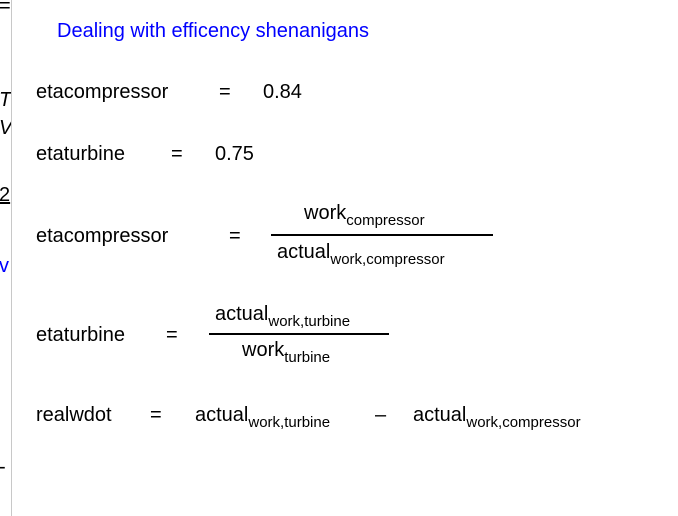 The image size is (678, 516). I want to click on left-fragment-equals: =, so click(5, 8).